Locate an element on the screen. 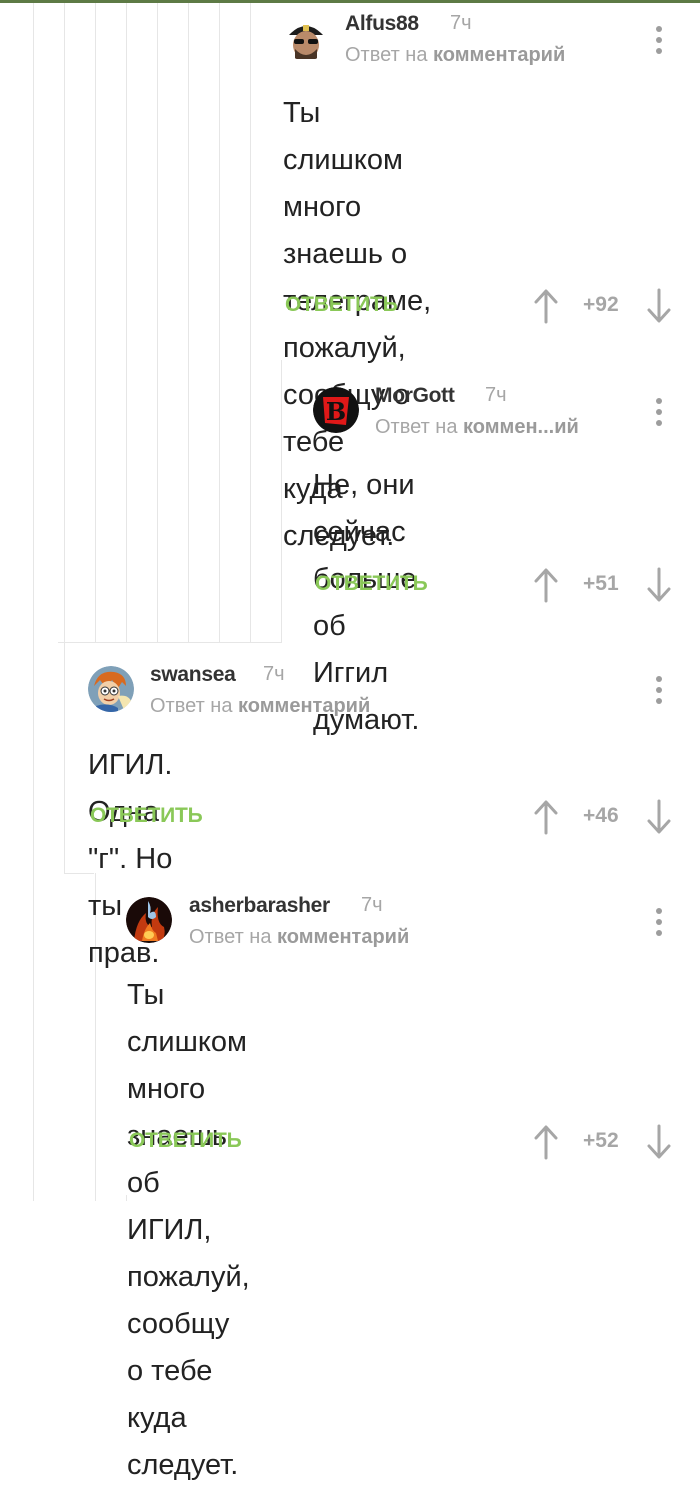 This screenshot has width=700, height=1489. username: swansea is located at coordinates (193, 675).